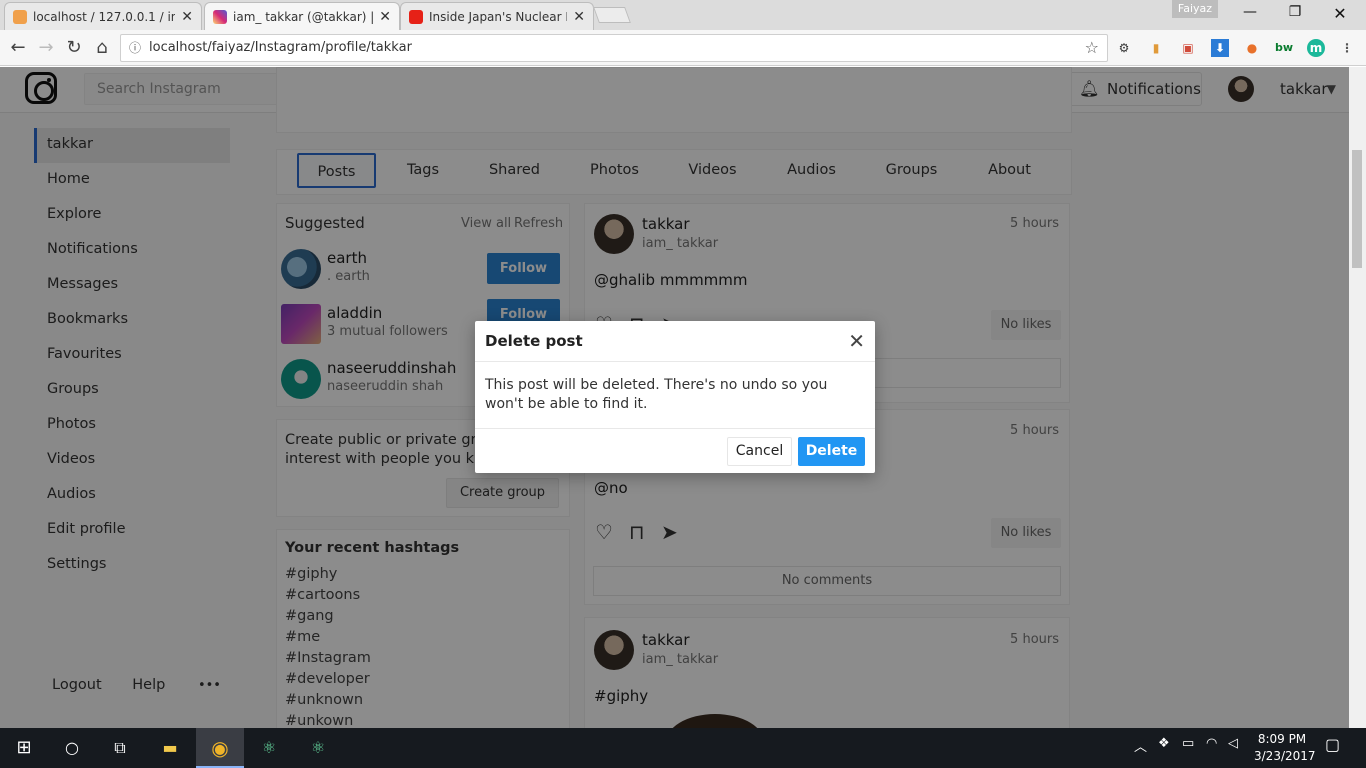 The image size is (1366, 768). What do you see at coordinates (1092, 48) in the screenshot?
I see `bookmark-star-icon: ☆` at bounding box center [1092, 48].